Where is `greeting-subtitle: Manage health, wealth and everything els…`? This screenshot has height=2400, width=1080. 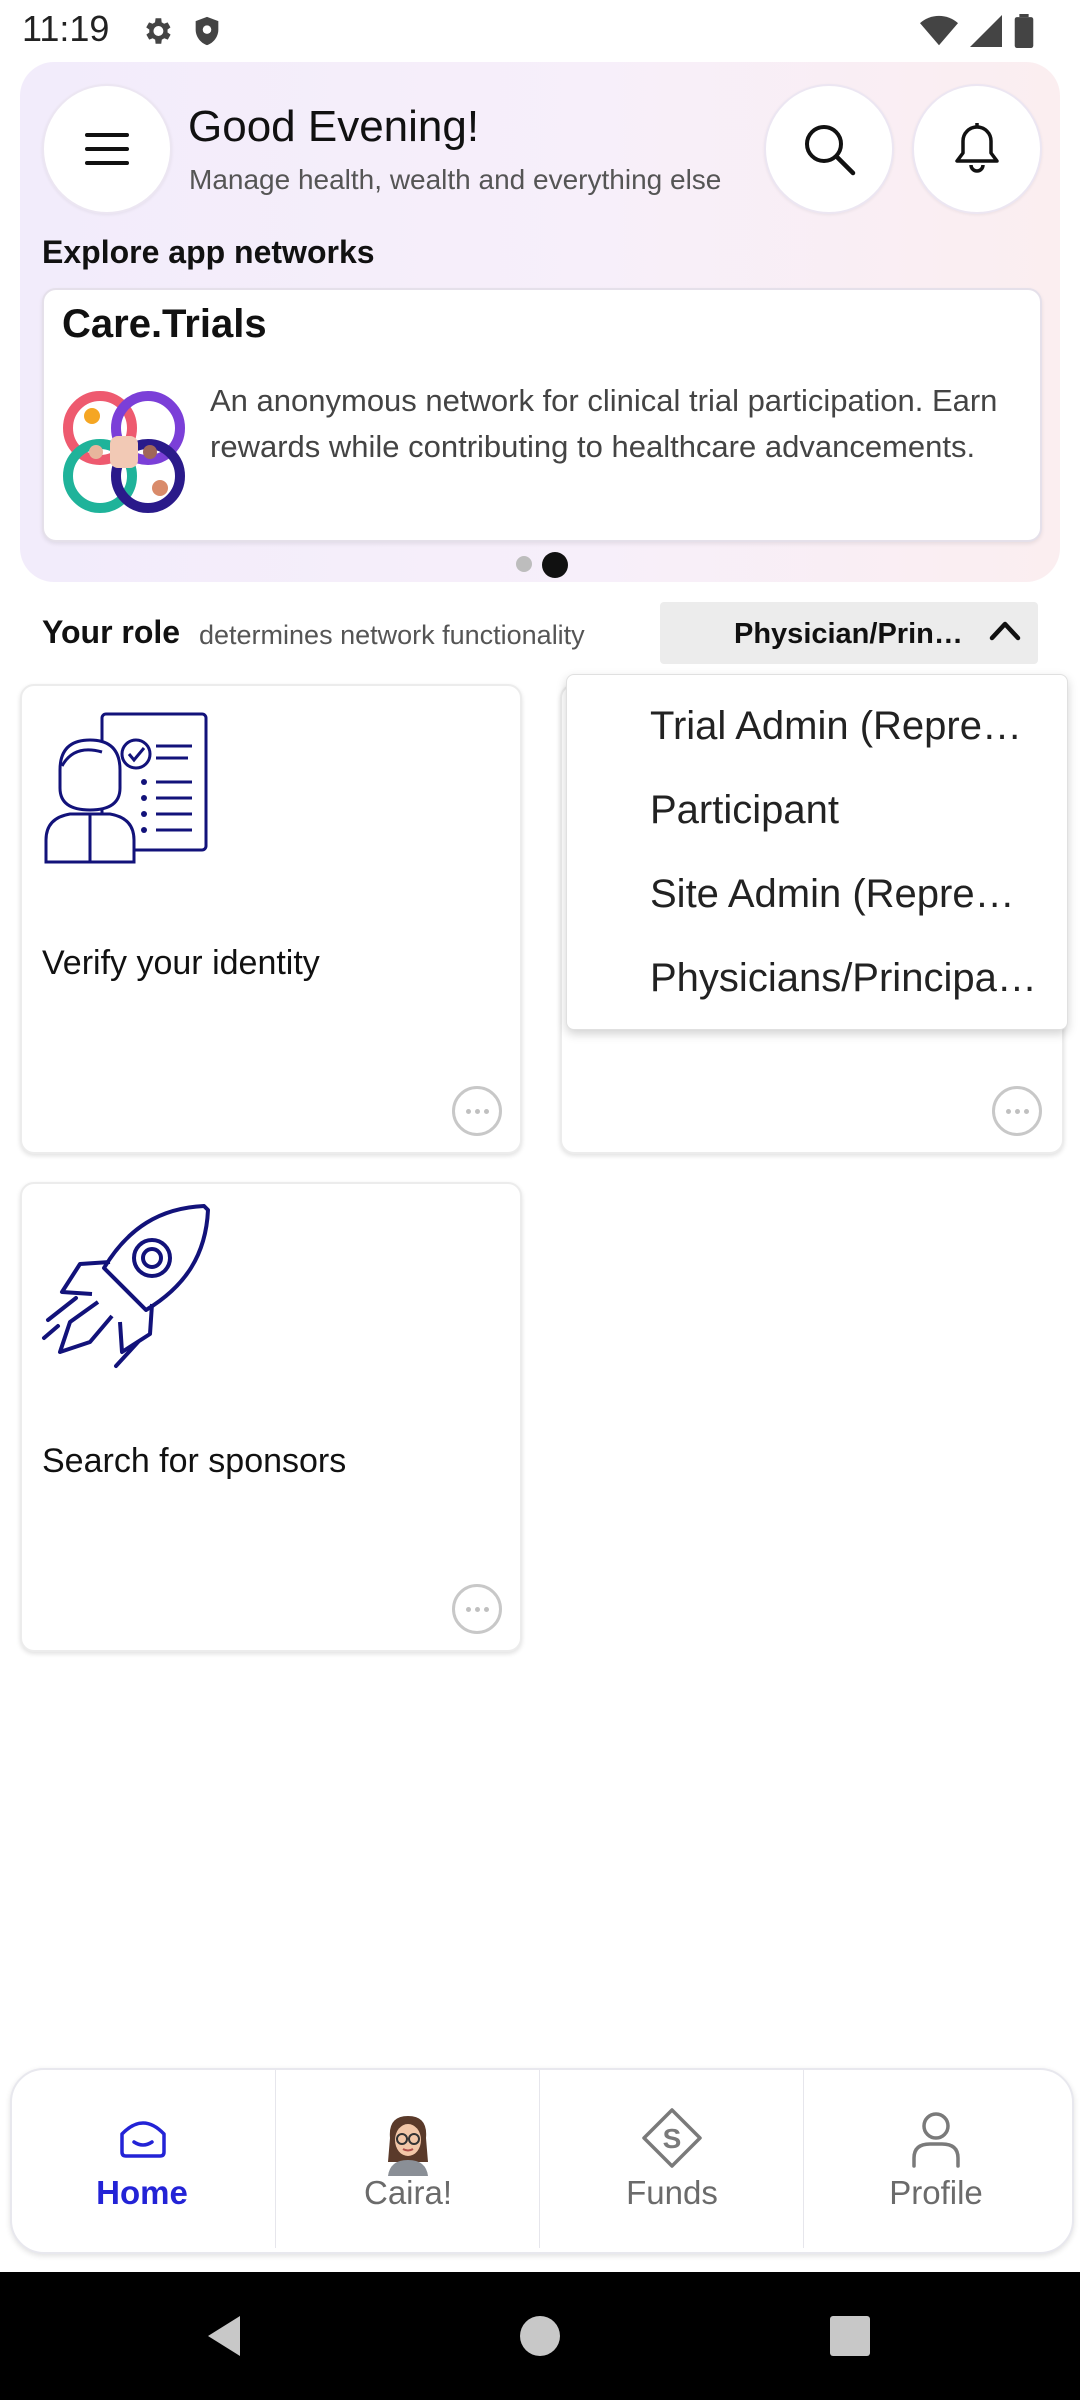
greeting-subtitle: Manage health, wealth and everything els… is located at coordinates (455, 179).